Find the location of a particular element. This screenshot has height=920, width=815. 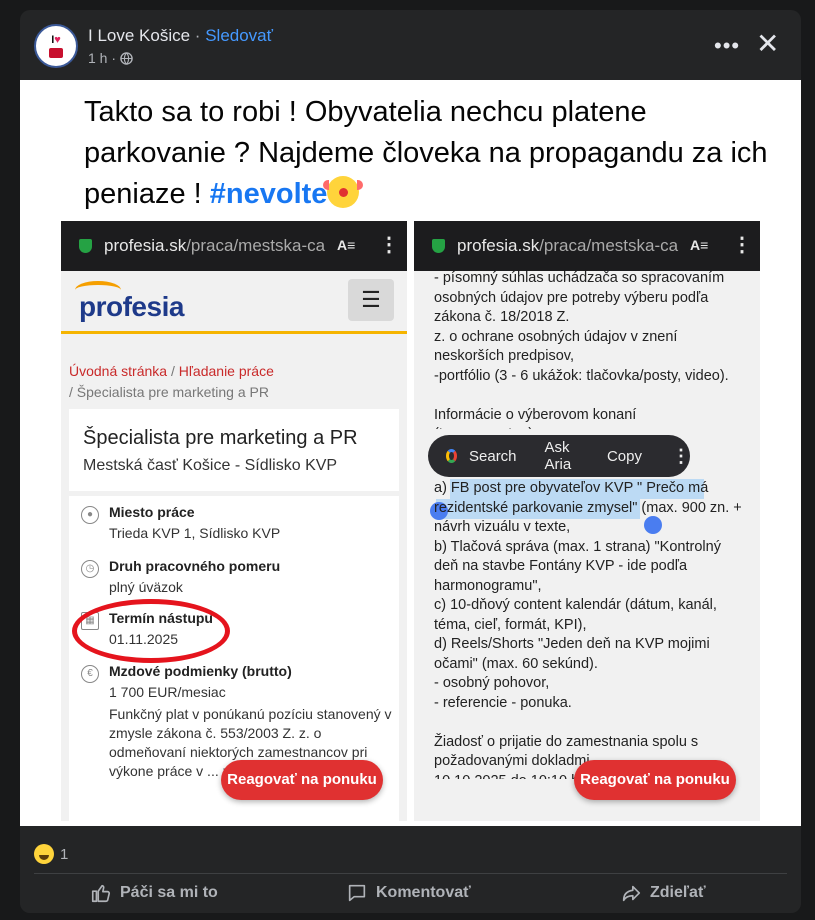

company-name: Mestská časť Košice - Sídlisko KVP is located at coordinates (210, 465).